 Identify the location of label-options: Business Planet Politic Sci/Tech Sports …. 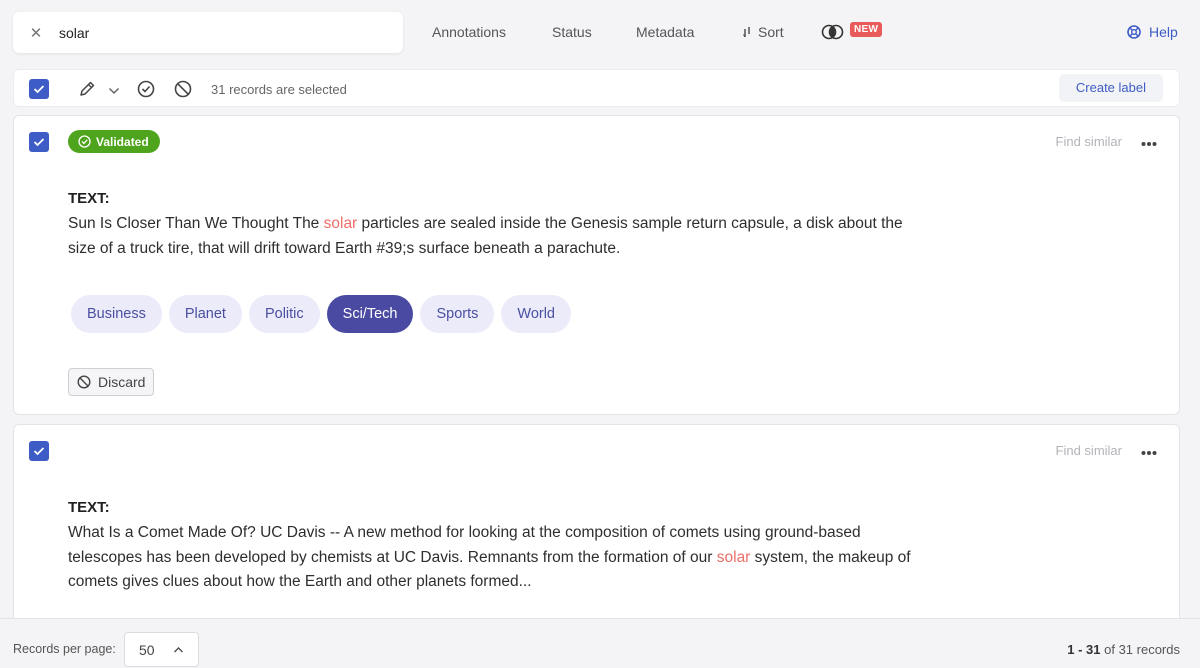
(321, 314).